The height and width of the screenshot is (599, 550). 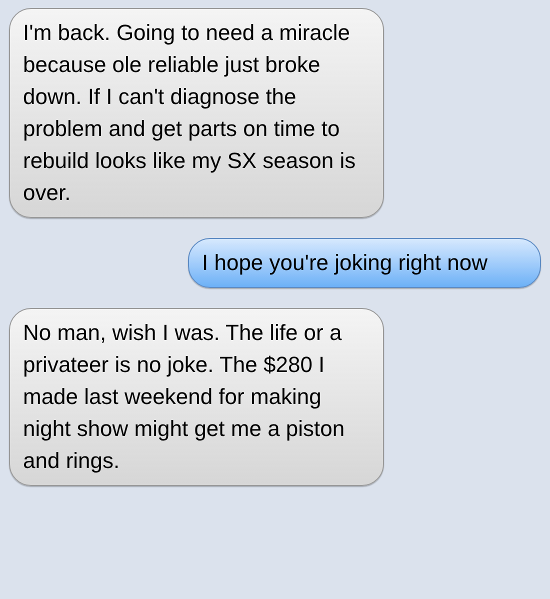 What do you see at coordinates (364, 263) in the screenshot?
I see `sent-message-bubble: I hope you're joking right now` at bounding box center [364, 263].